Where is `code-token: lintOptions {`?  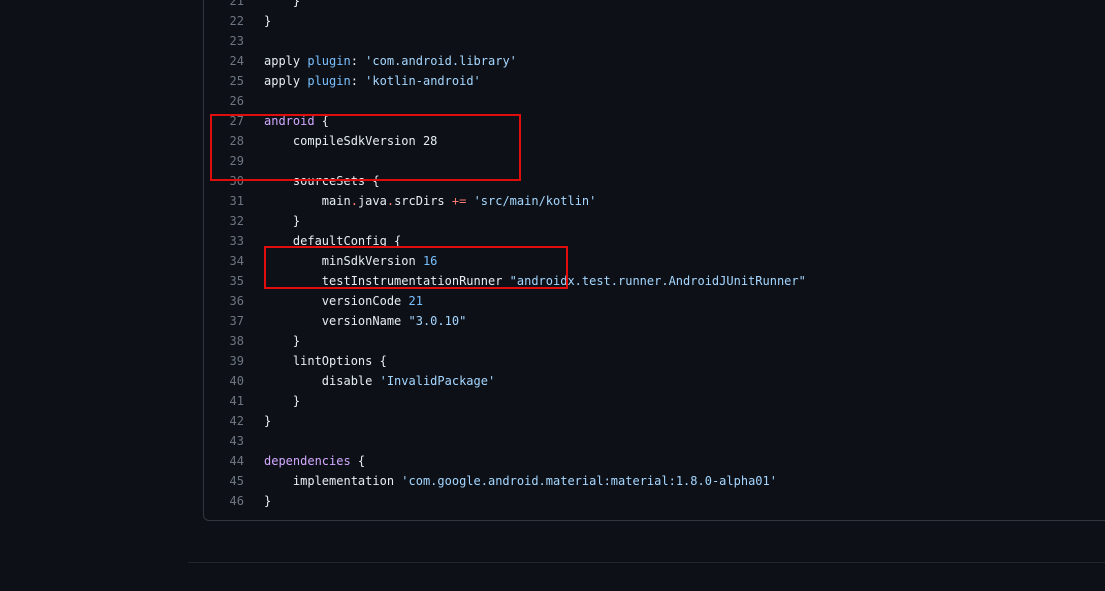
code-token: lintOptions { is located at coordinates (325, 361).